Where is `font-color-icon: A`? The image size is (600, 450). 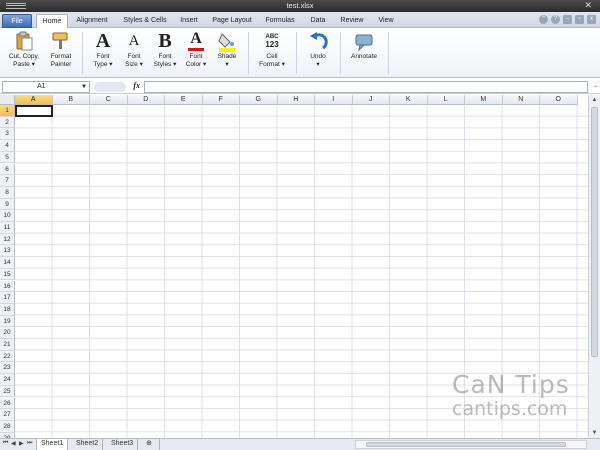 font-color-icon: A is located at coordinates (196, 41).